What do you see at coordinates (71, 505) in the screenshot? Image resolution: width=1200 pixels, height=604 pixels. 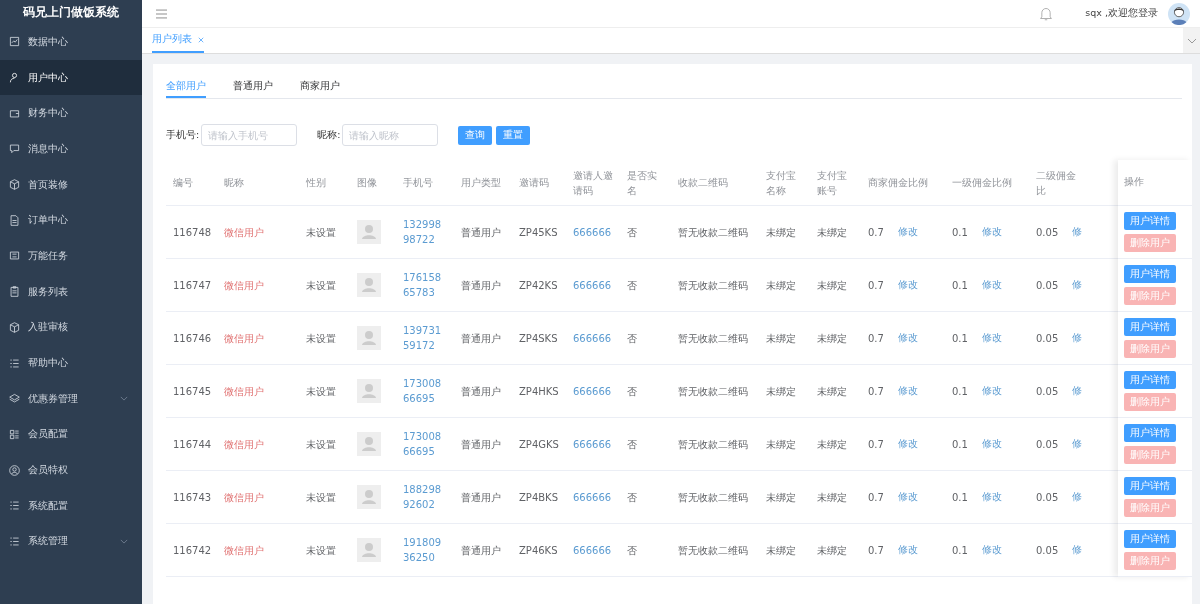 I see `sidebar-item: 系统配置` at bounding box center [71, 505].